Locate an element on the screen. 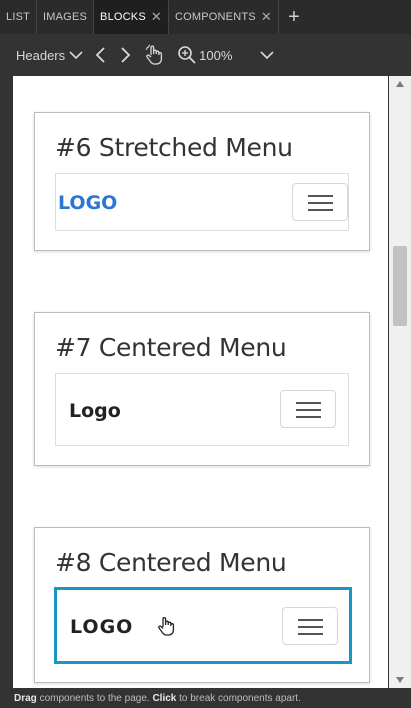 The width and height of the screenshot is (411, 708). scrollbar-thumb is located at coordinates (400, 286).